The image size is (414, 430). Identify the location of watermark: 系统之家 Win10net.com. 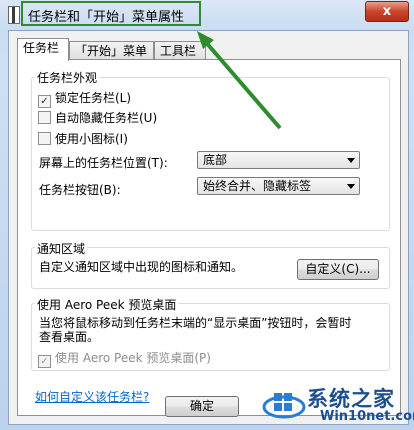
(338, 405).